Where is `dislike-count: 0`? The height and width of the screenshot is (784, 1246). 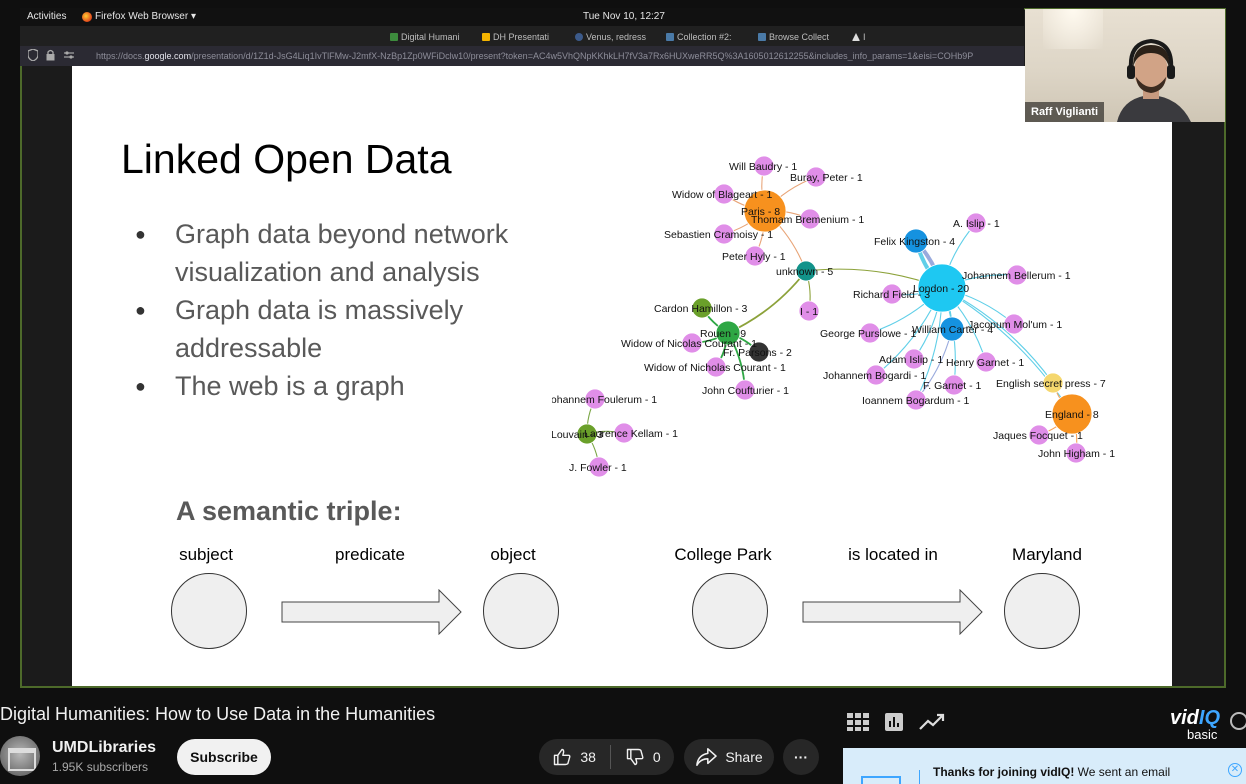
dislike-count: 0 is located at coordinates (656, 757).